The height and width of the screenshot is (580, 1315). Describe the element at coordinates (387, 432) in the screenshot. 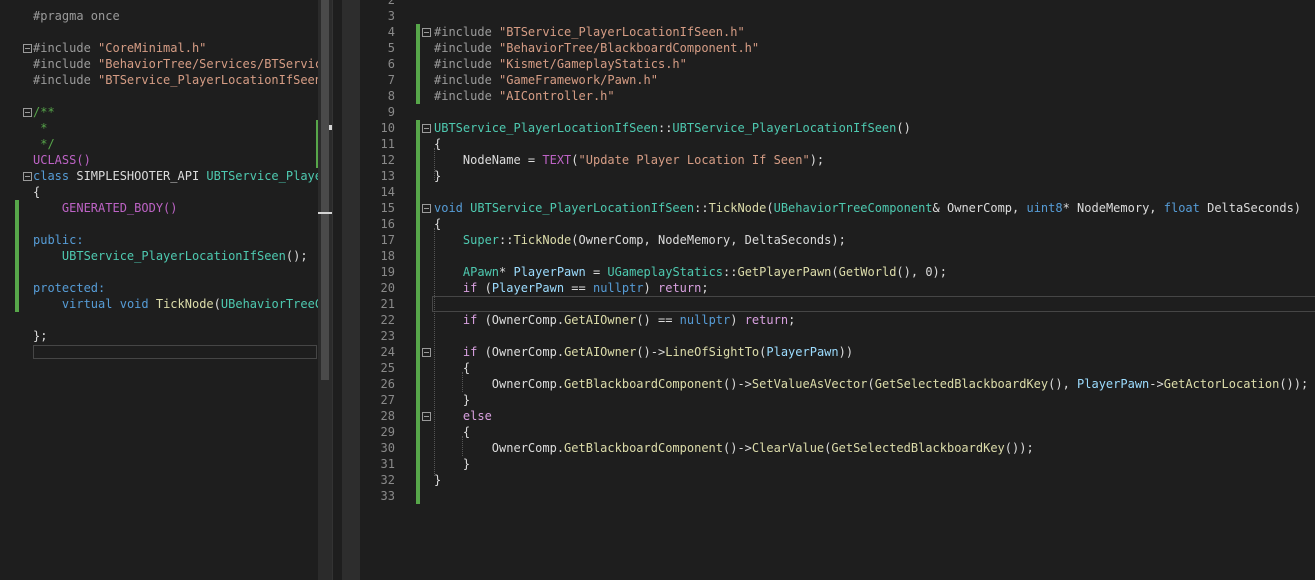

I see `line-number: 29` at that location.